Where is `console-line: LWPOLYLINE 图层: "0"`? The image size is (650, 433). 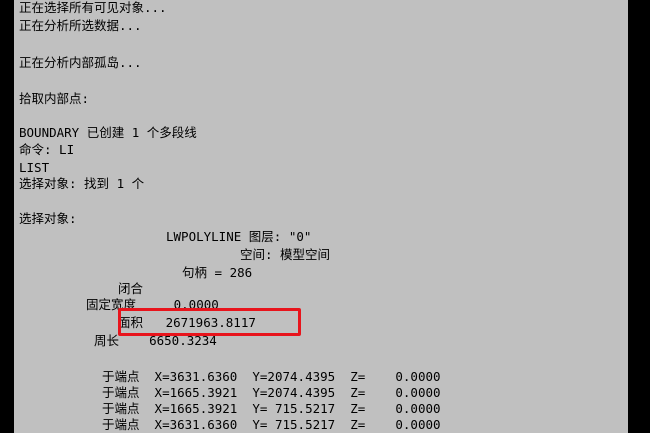 console-line: LWPOLYLINE 图层: "0" is located at coordinates (239, 236).